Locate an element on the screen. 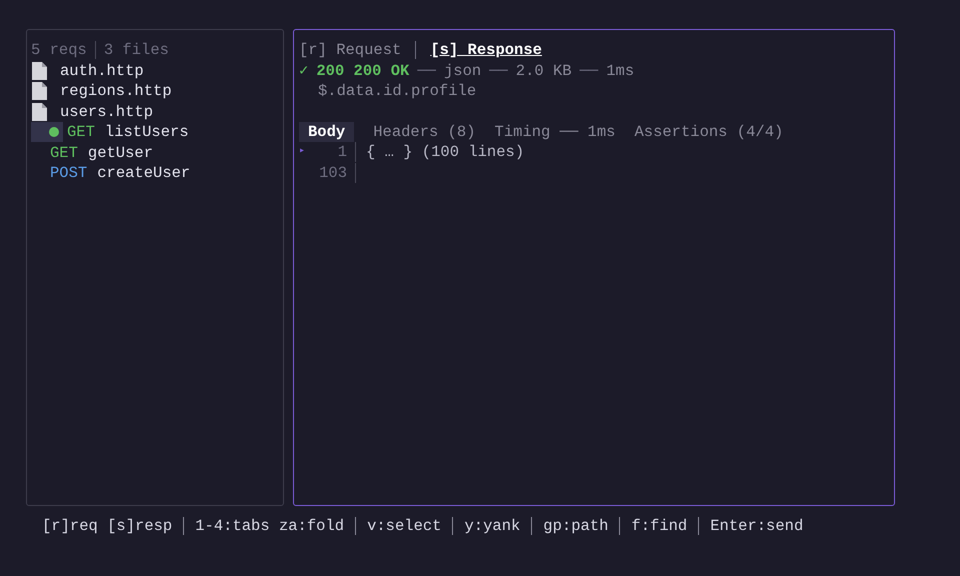  file-name: regions.http is located at coordinates (116, 91).